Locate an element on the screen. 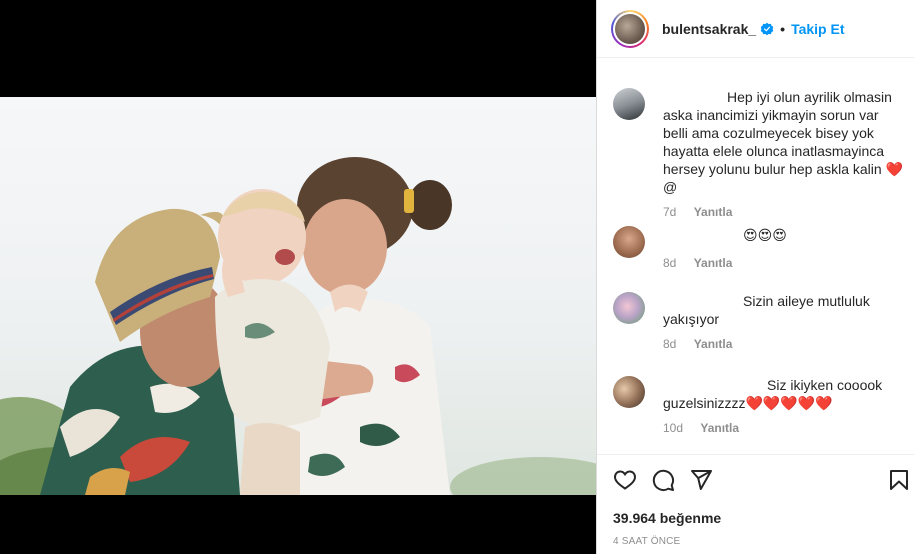  post-timestamp: 4 SAAT ÖNCE is located at coordinates (646, 541).